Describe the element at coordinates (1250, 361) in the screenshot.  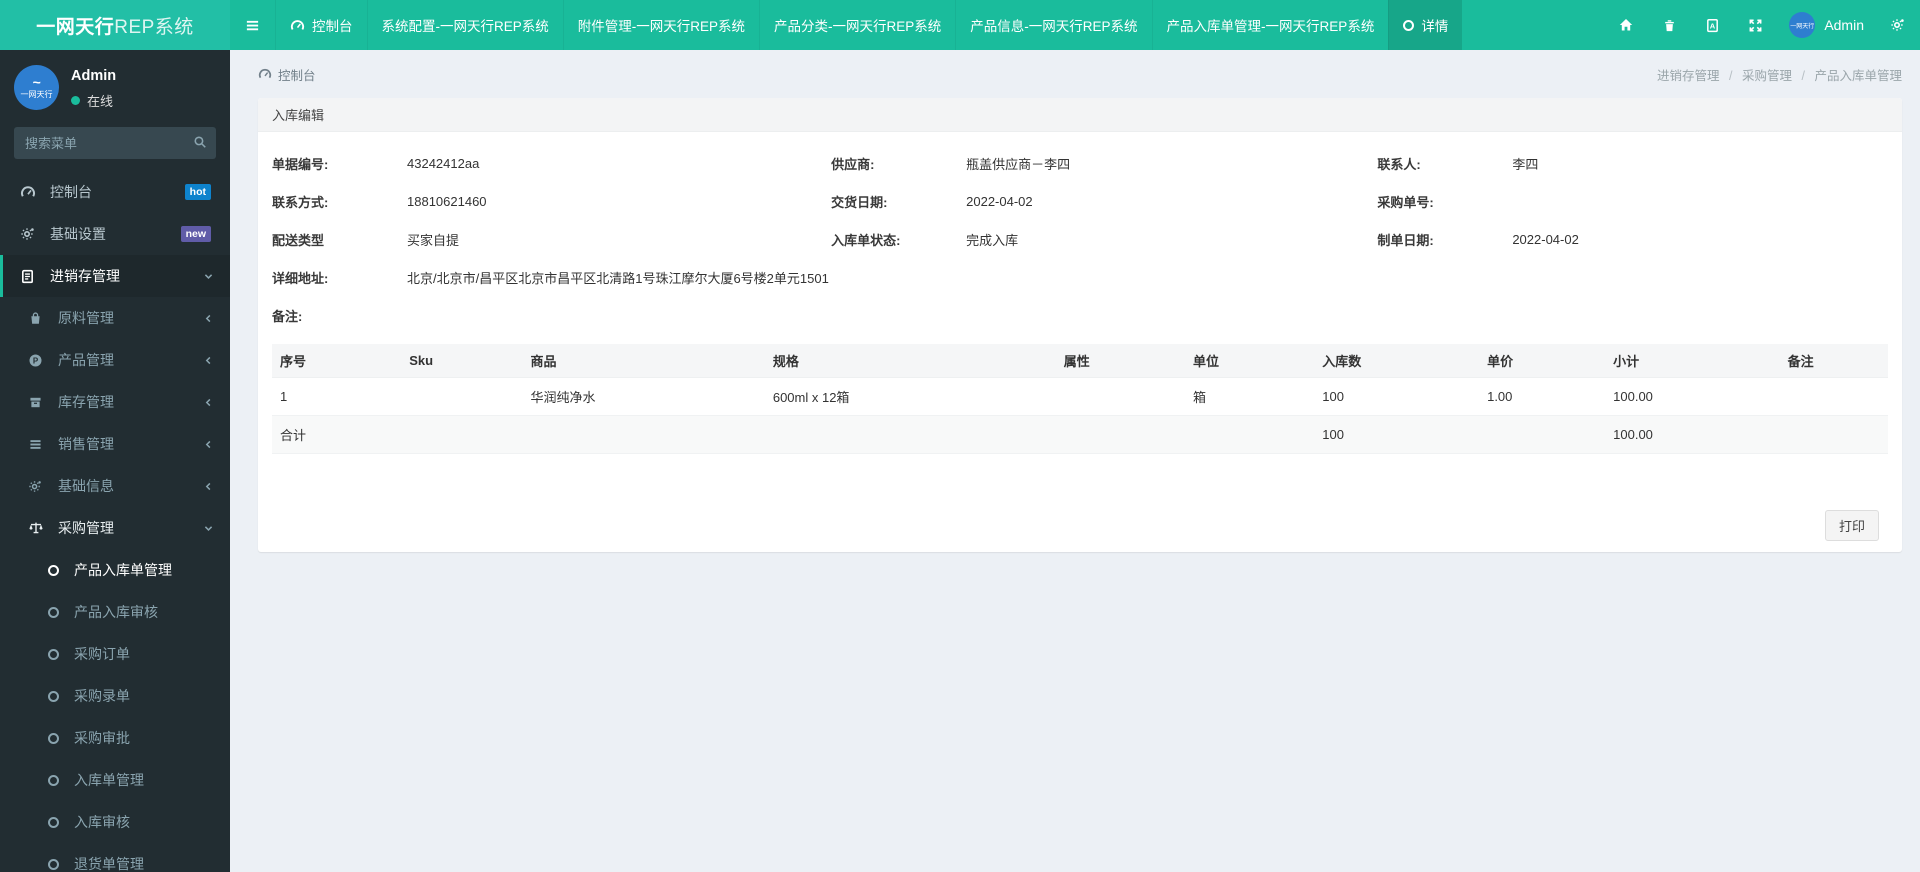
I see `col-unit: 单位` at that location.